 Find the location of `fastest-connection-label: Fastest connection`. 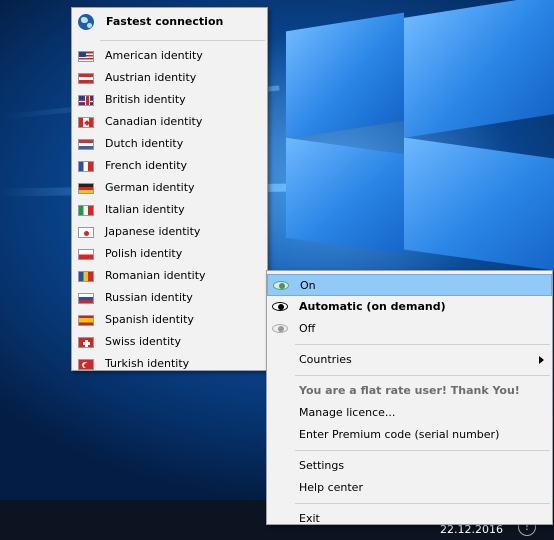

fastest-connection-label: Fastest connection is located at coordinates (165, 21).